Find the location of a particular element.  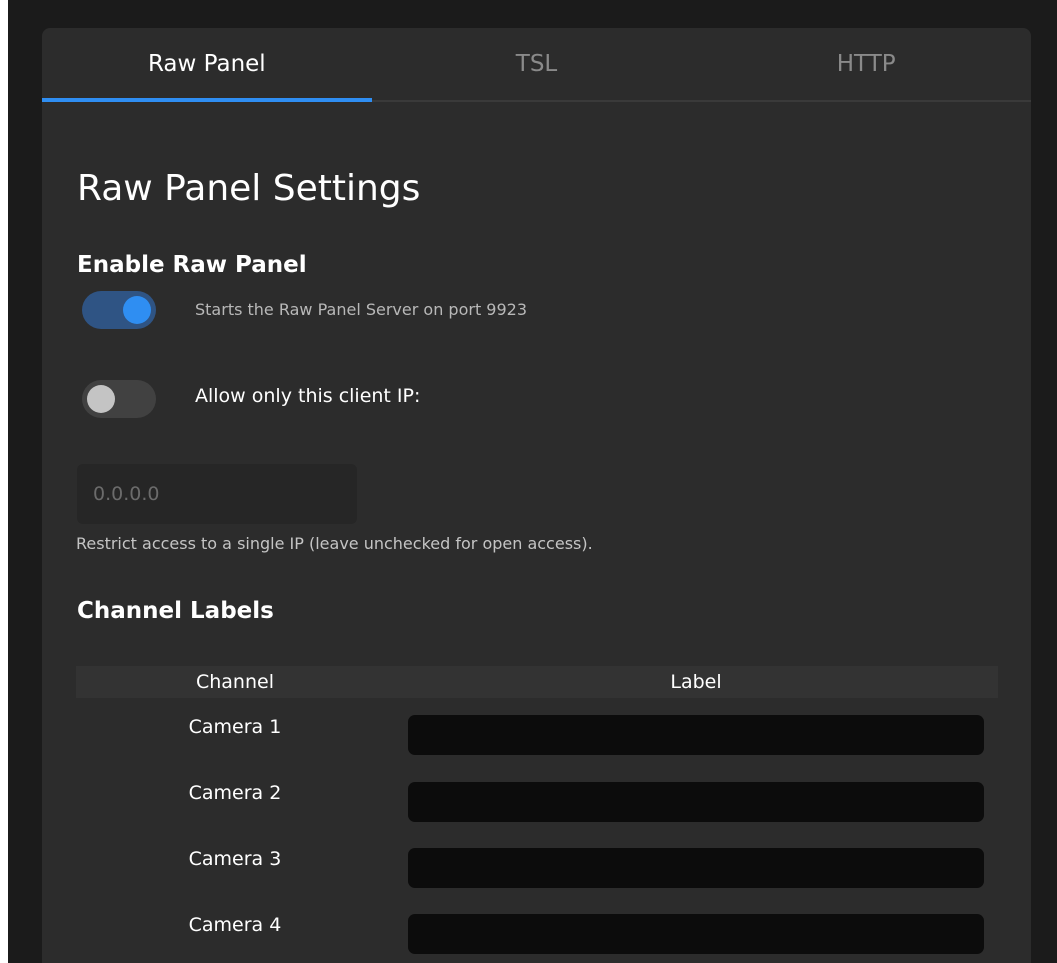

enable-raw-panel-toggle is located at coordinates (119, 310).